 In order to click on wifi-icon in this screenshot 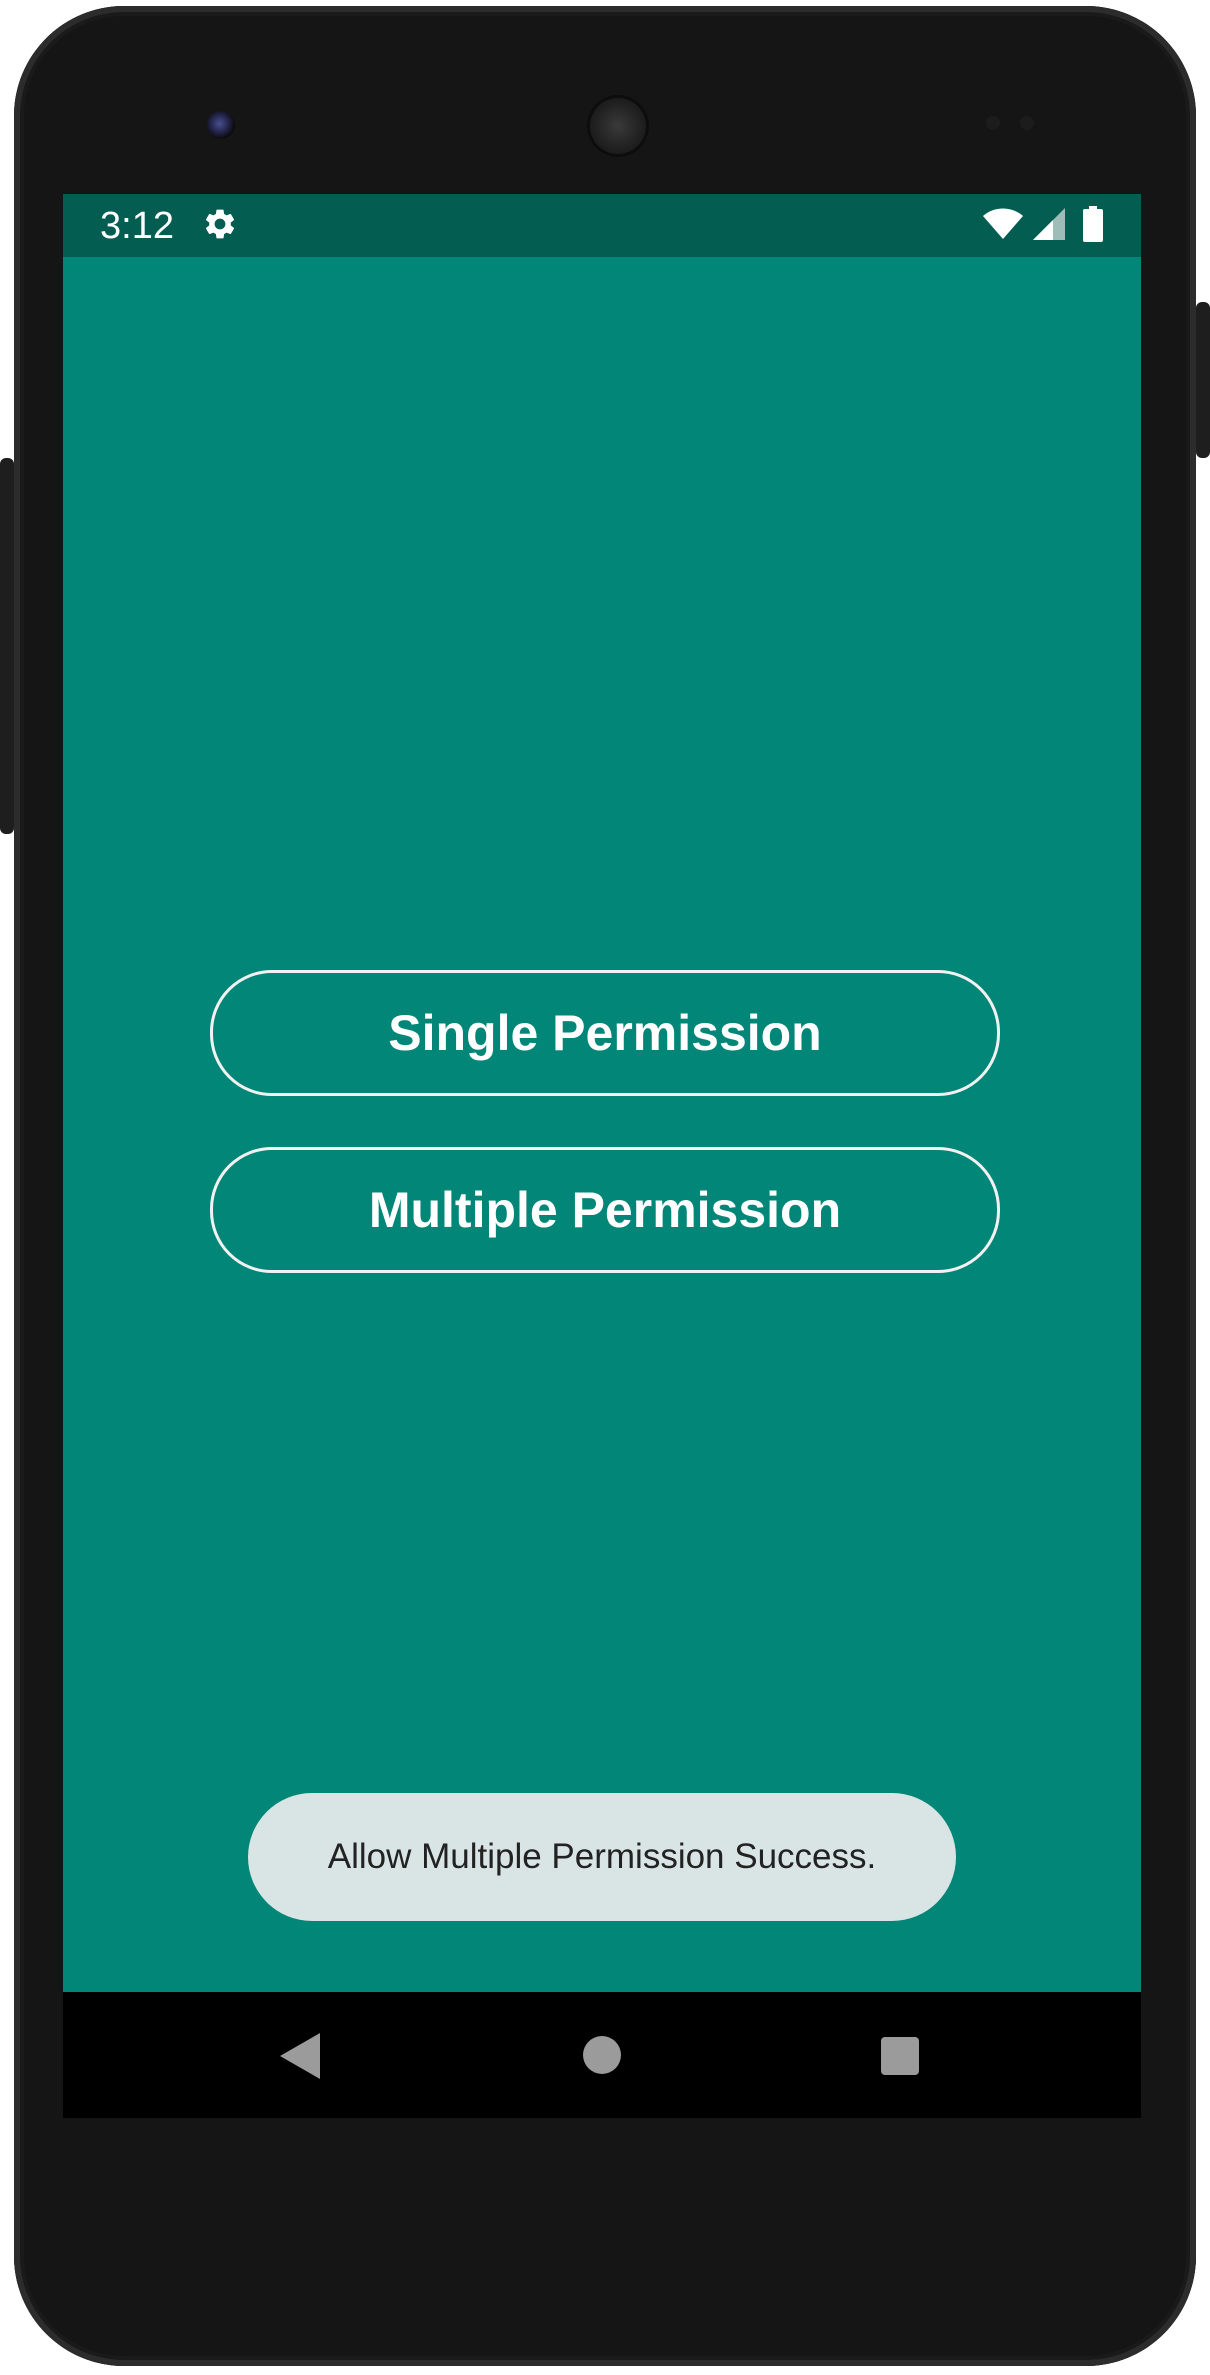, I will do `click(1003, 223)`.